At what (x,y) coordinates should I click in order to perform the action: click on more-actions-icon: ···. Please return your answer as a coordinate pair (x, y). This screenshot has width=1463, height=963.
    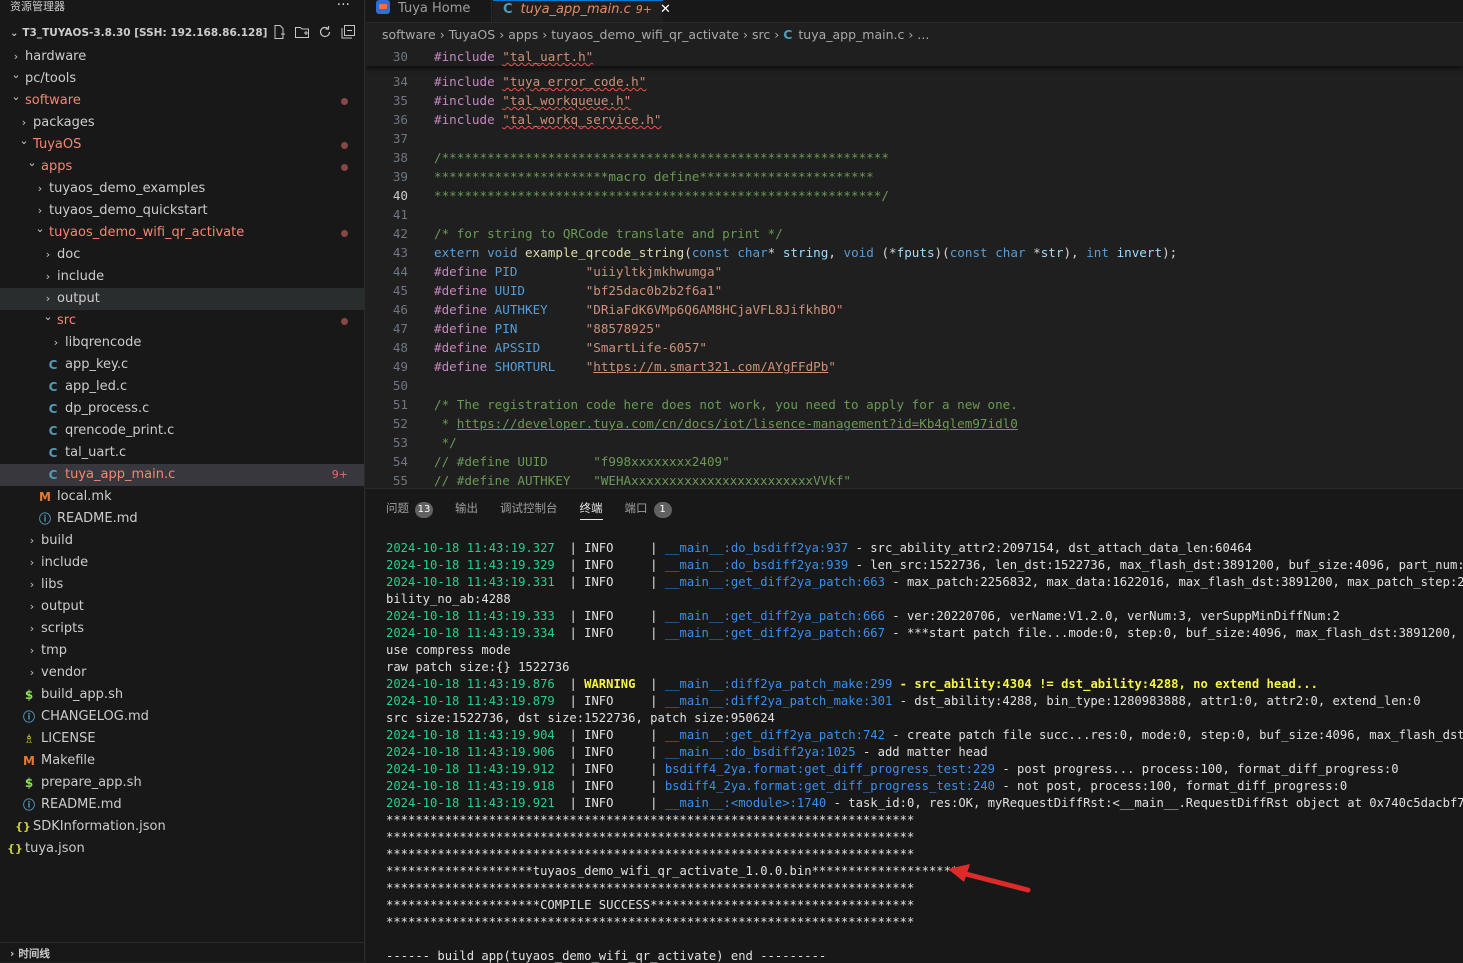
    Looking at the image, I should click on (343, 6).